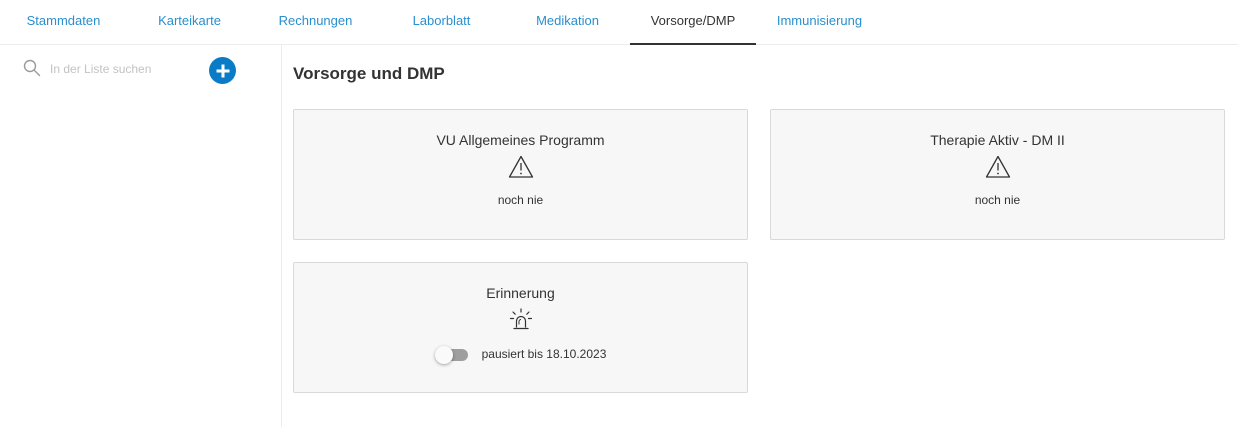 This screenshot has width=1238, height=427. I want to click on search-input, so click(125, 69).